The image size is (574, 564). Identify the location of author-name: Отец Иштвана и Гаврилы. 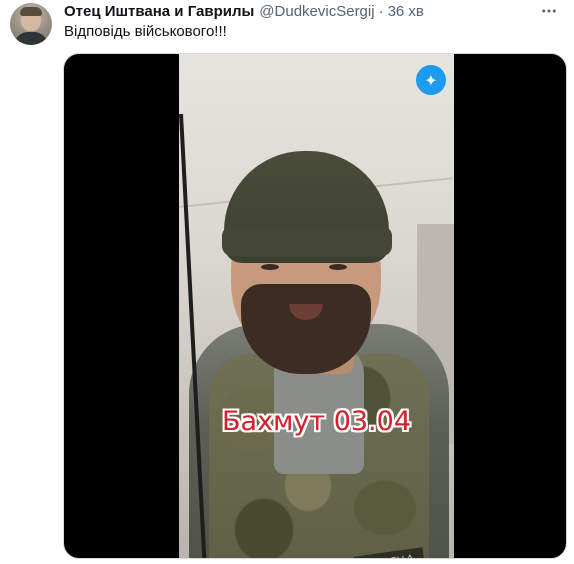
(159, 12).